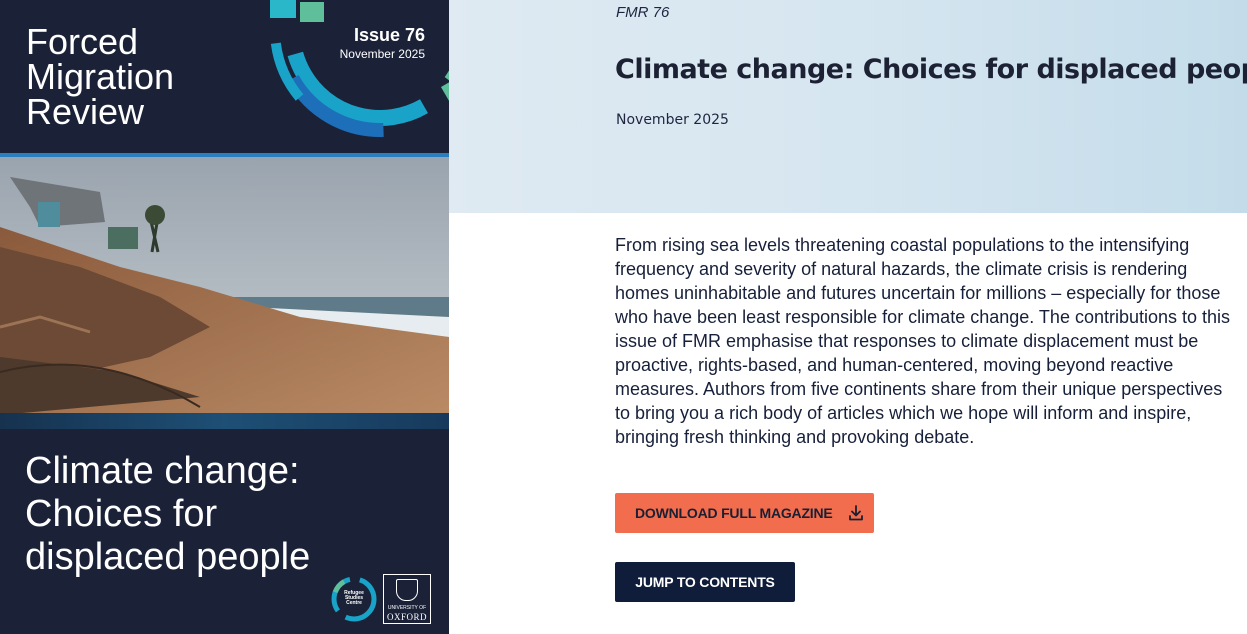 The image size is (1247, 634). I want to click on cover-title-line: Review, so click(85, 111).